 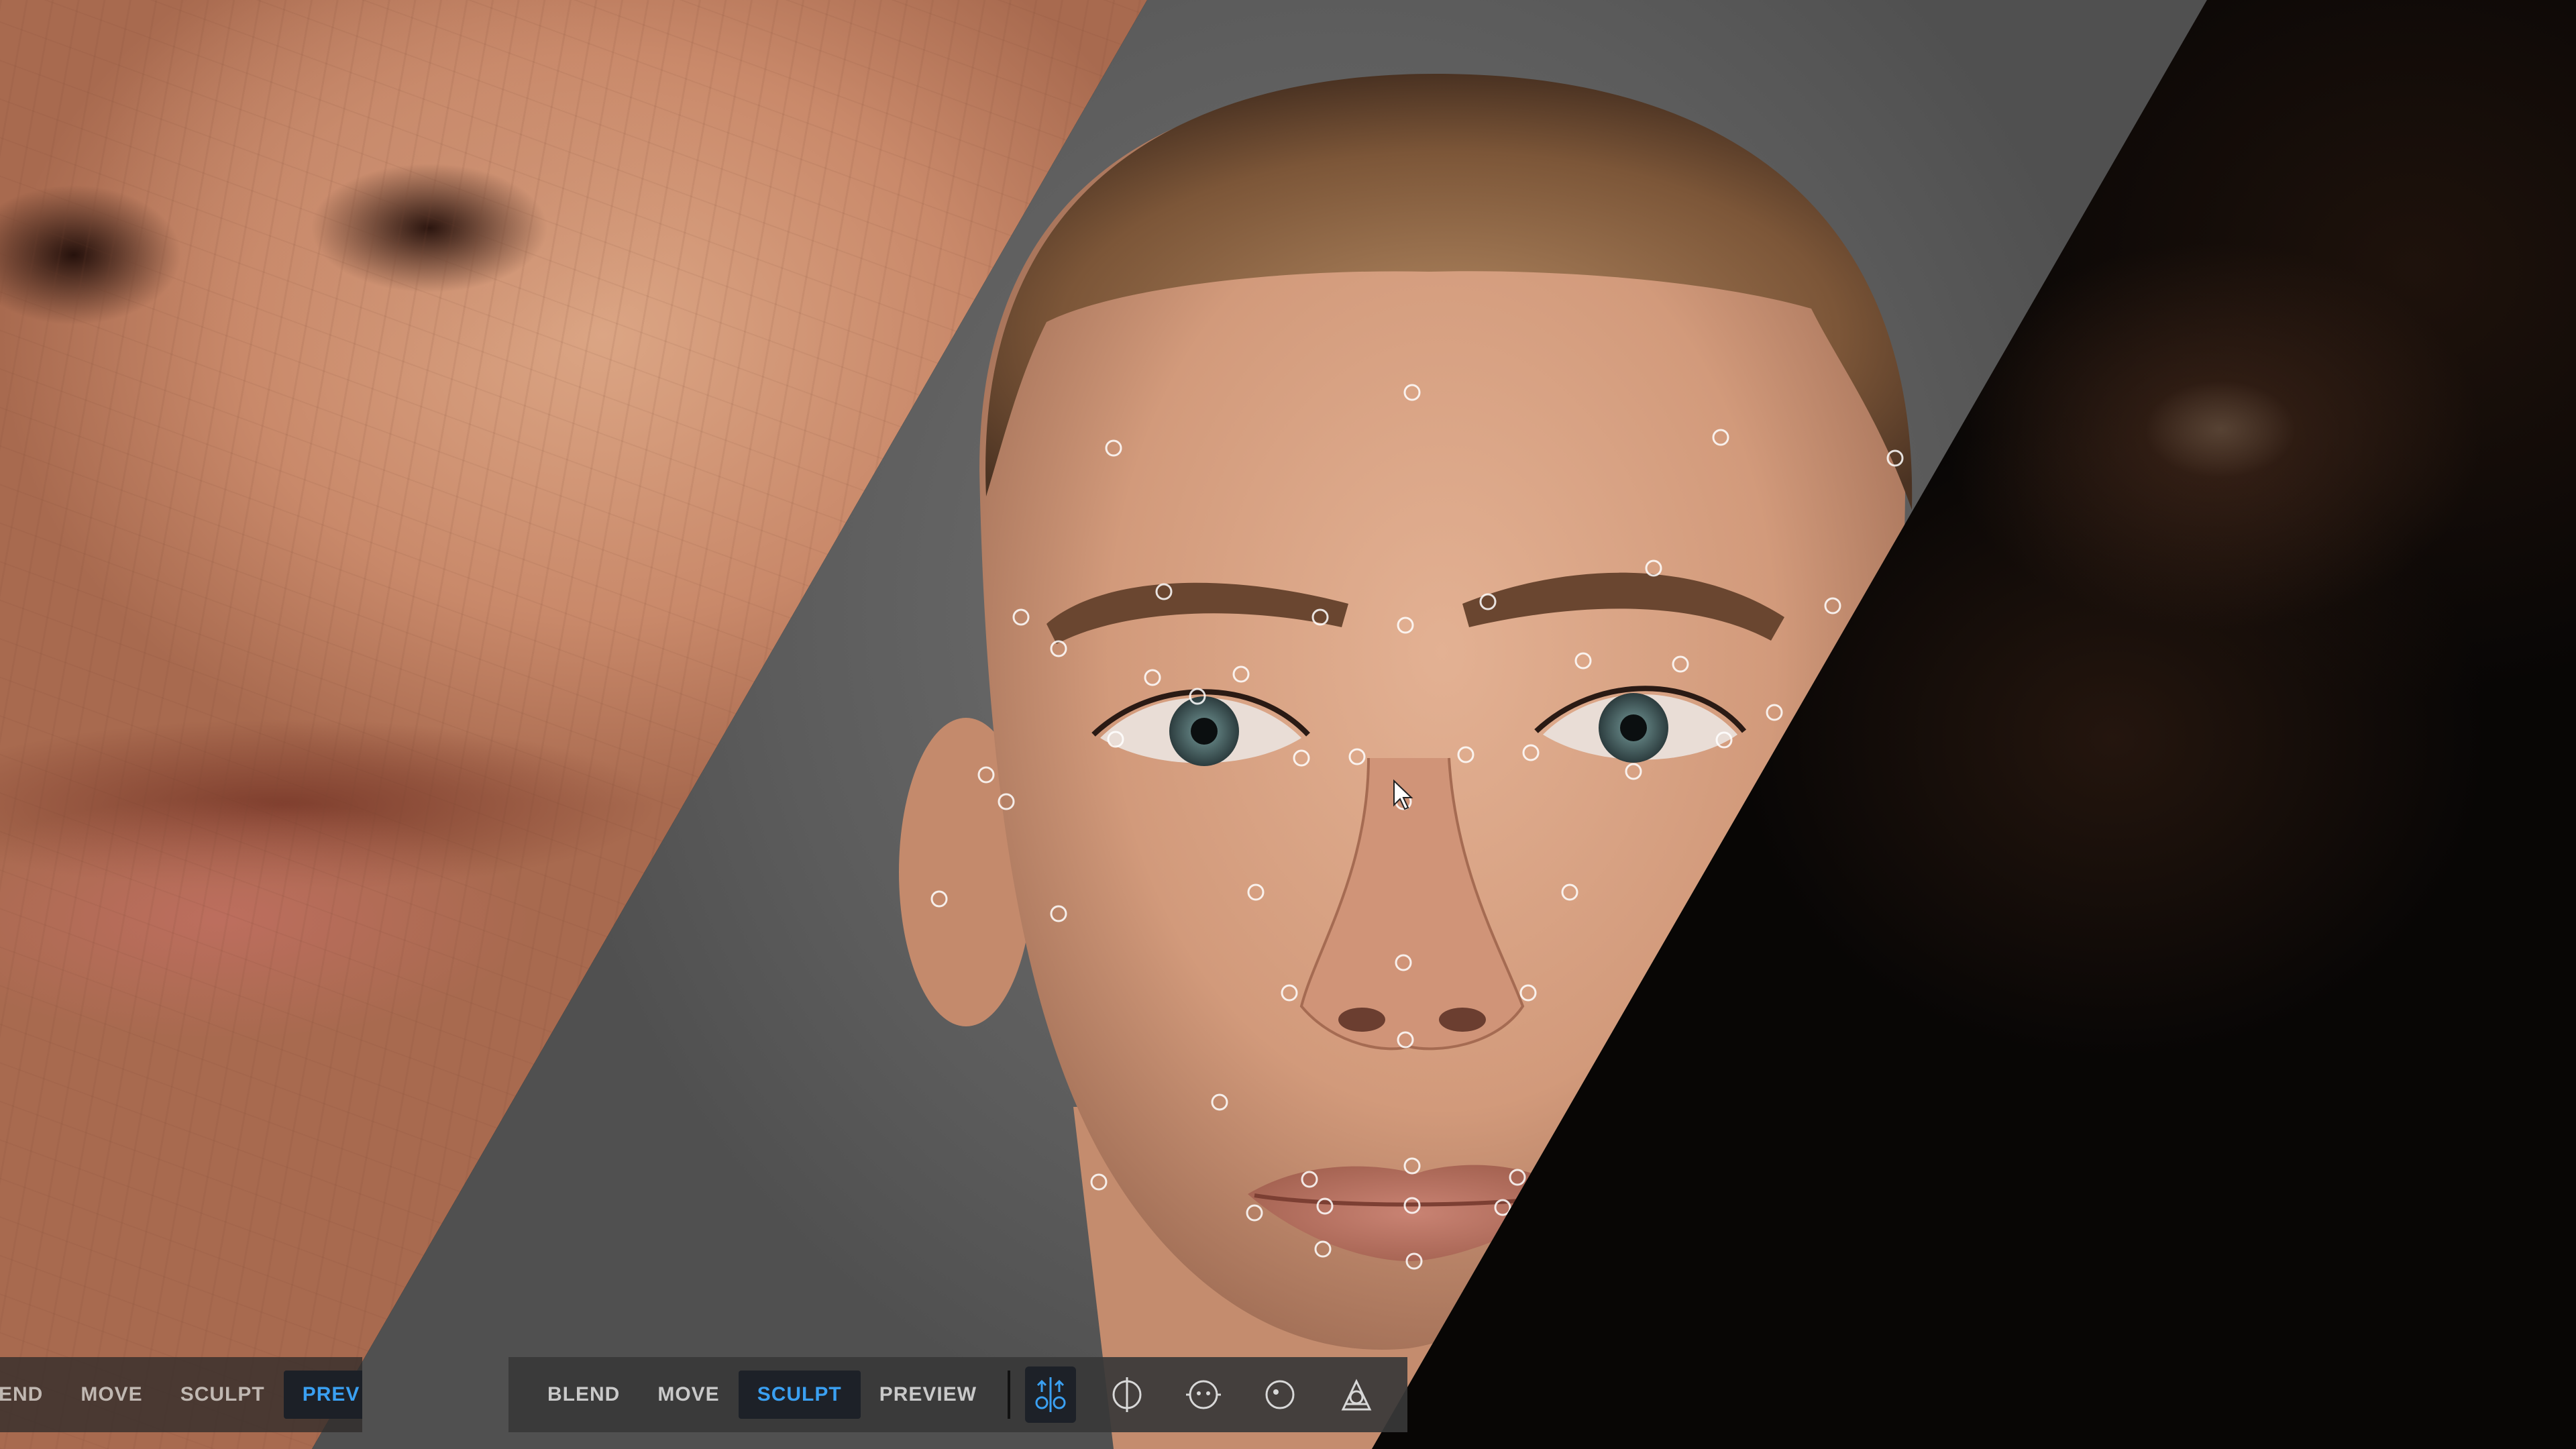 I want to click on mode-toolbar-secondary: END MOVE SCULPT PREV, so click(x=181, y=1394).